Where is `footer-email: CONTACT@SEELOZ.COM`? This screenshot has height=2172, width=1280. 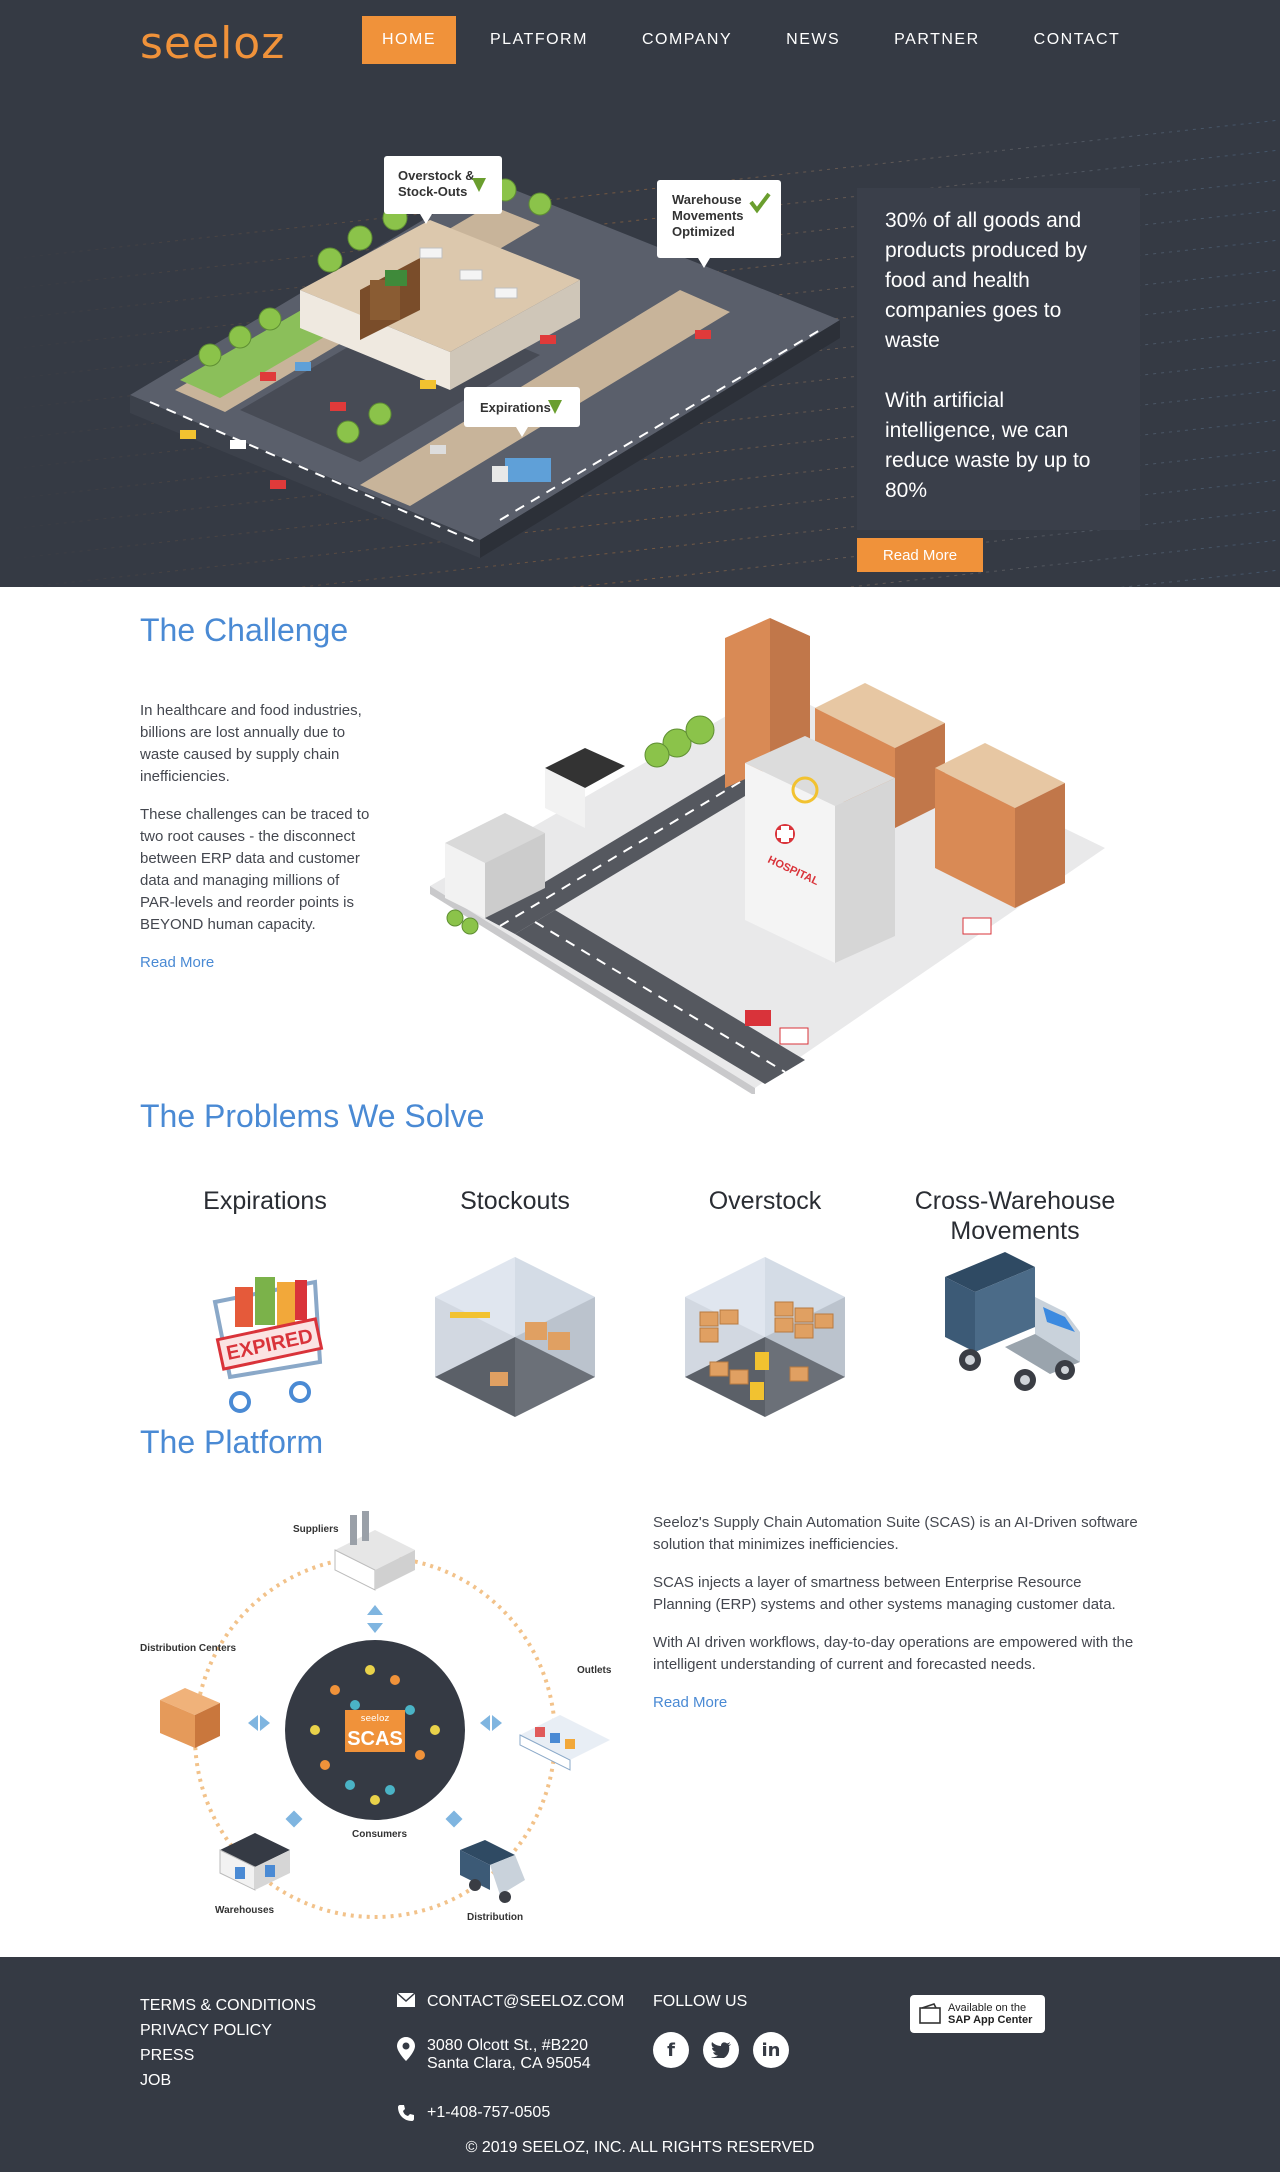
footer-email: CONTACT@SEELOZ.COM is located at coordinates (525, 2002).